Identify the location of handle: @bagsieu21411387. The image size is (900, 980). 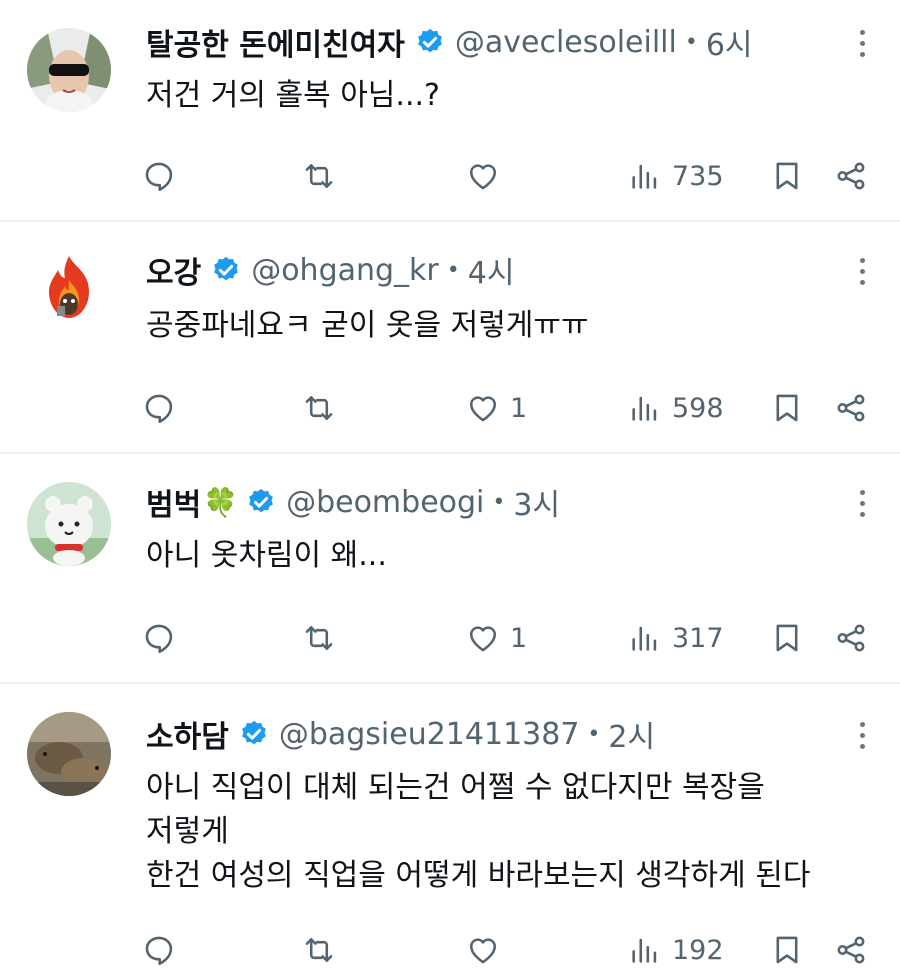
(429, 734).